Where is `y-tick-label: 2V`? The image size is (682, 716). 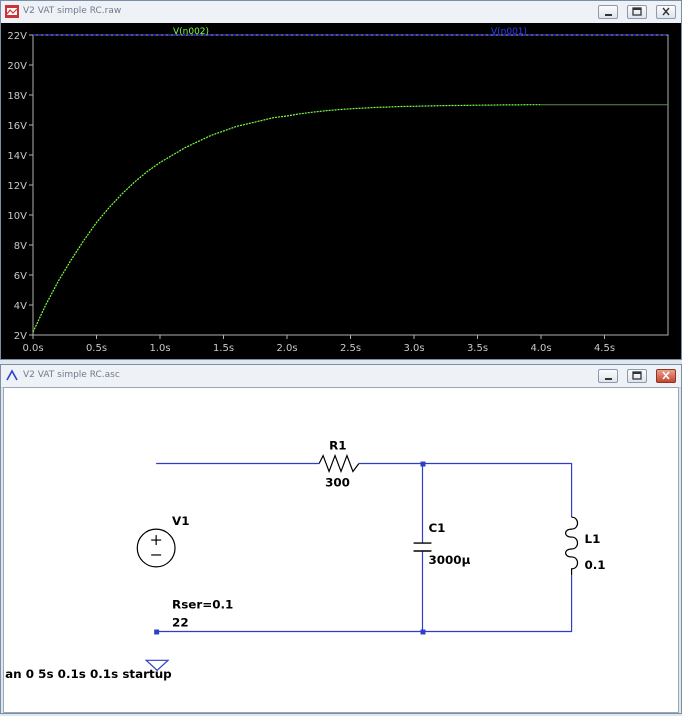 y-tick-label: 2V is located at coordinates (20, 336).